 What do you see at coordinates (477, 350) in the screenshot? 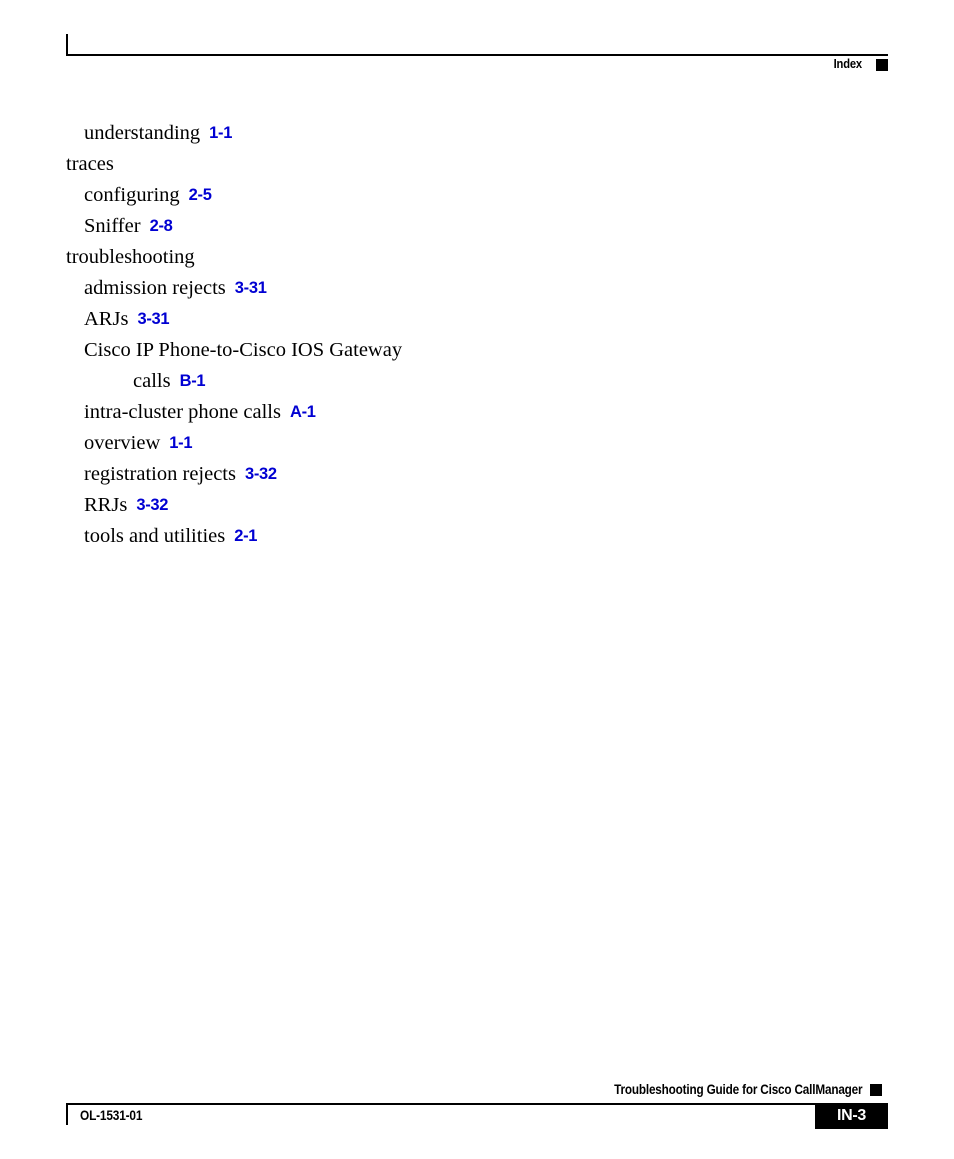
I see `index-entry: Cisco IP Phone-to-Cisco IOS Gateway` at bounding box center [477, 350].